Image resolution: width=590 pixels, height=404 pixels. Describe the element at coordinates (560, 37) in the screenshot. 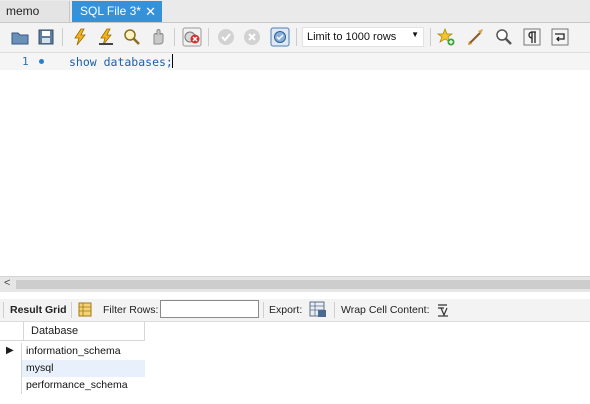

I see `wrap-lines-icon` at that location.